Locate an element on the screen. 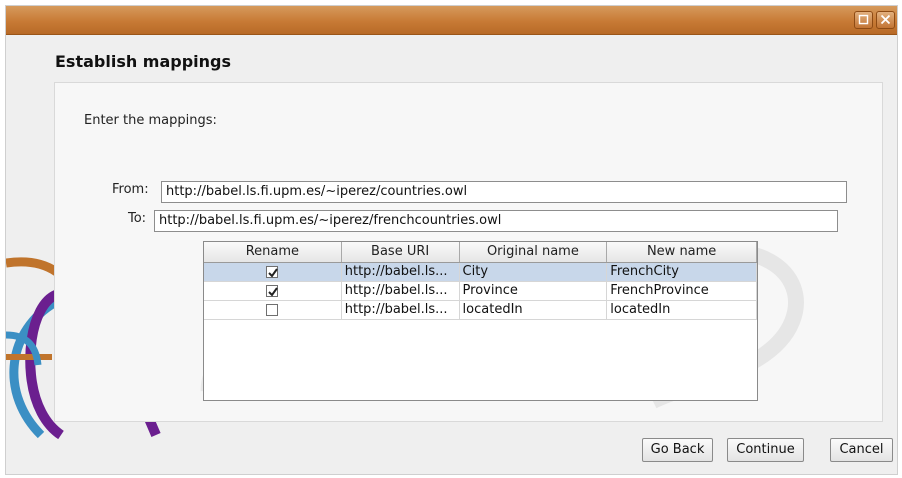 The height and width of the screenshot is (478, 902). table-row: http://babel.ls... City FrenchCity is located at coordinates (480, 272).